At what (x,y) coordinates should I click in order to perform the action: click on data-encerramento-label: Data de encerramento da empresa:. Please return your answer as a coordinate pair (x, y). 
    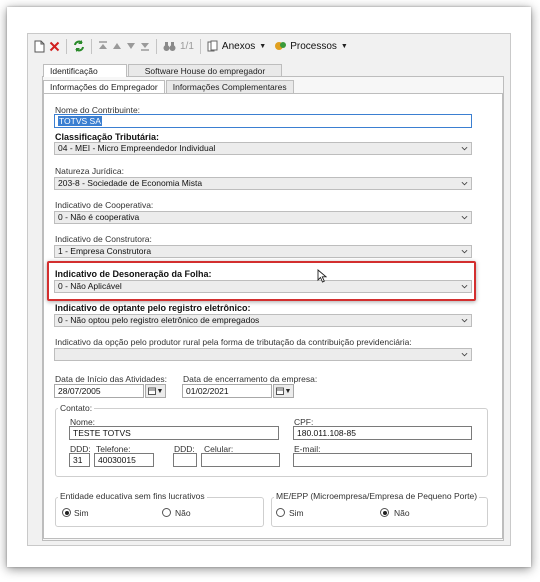
    Looking at the image, I should click on (250, 379).